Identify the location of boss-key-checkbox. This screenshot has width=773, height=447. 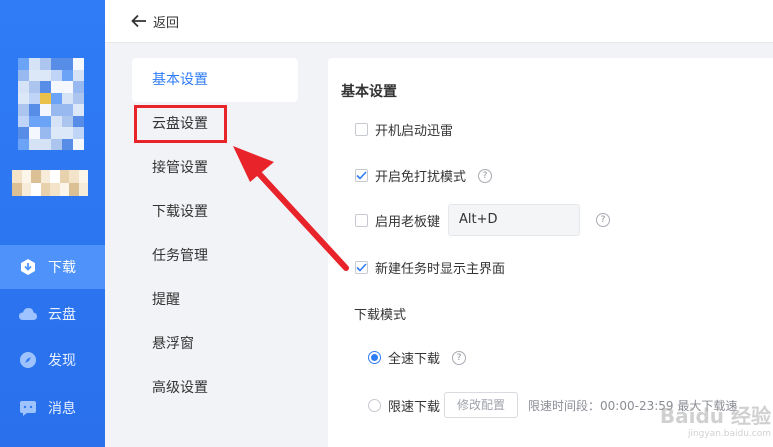
(361, 220).